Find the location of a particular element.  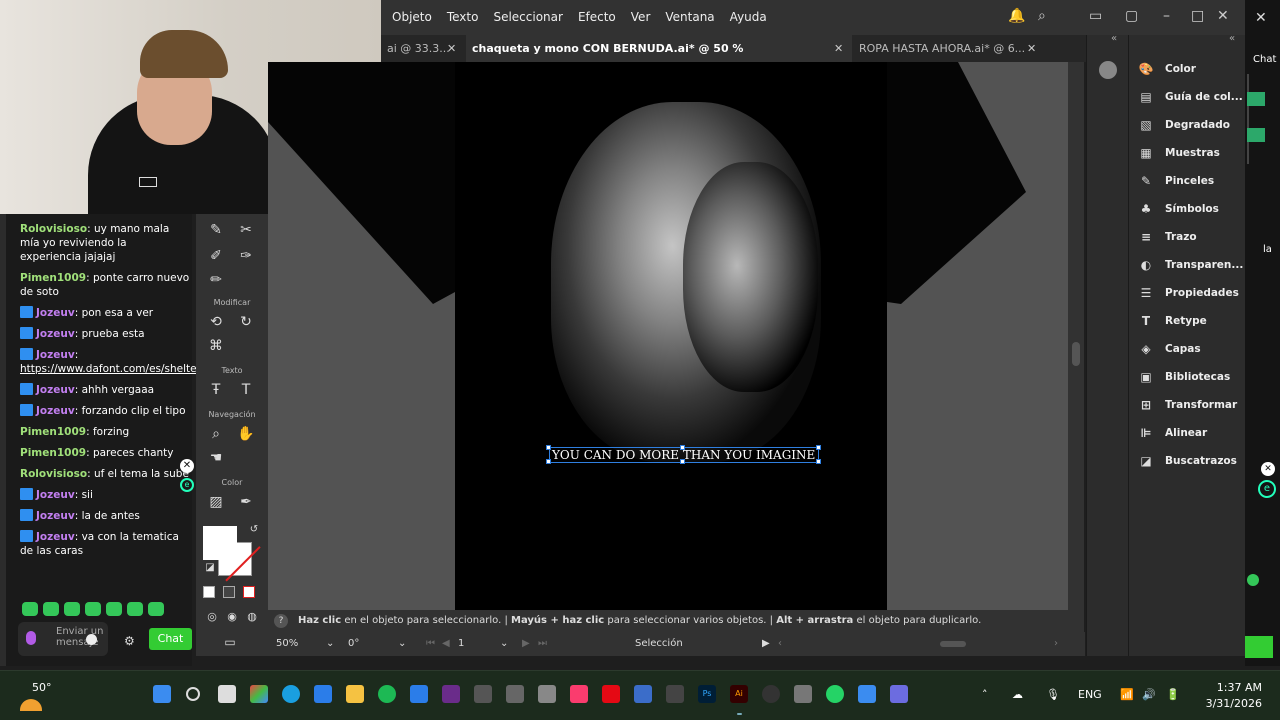

panel-item: ◈ Capas is located at coordinates (1190, 349).